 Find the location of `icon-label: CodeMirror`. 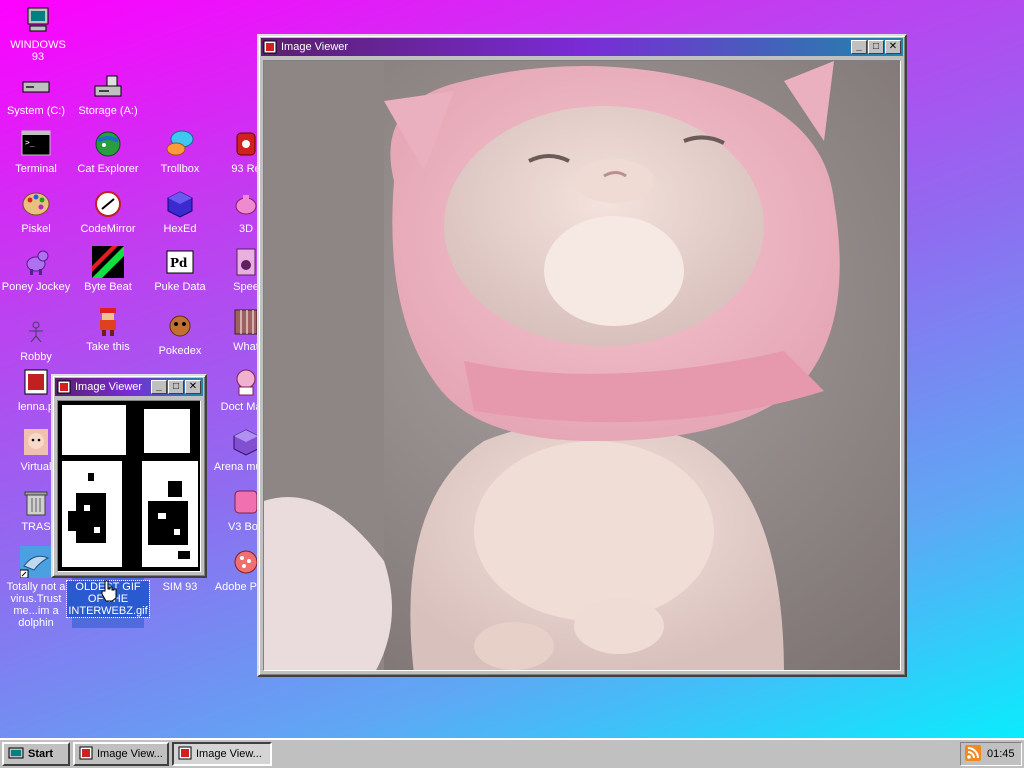

icon-label: CodeMirror is located at coordinates (108, 229).